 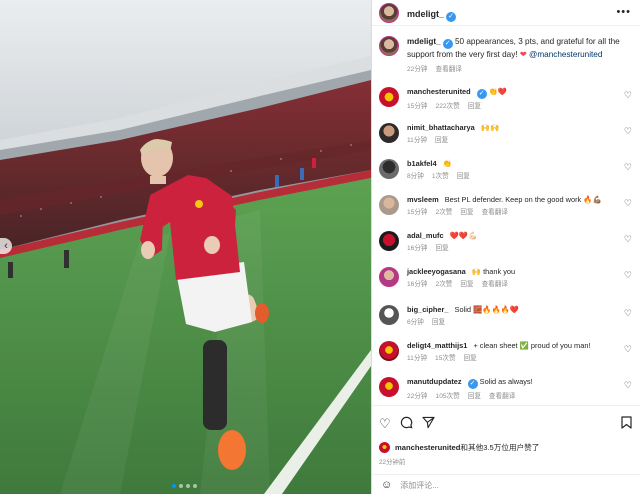 What do you see at coordinates (623, 12) in the screenshot?
I see `more-dots-icon: •••` at bounding box center [623, 12].